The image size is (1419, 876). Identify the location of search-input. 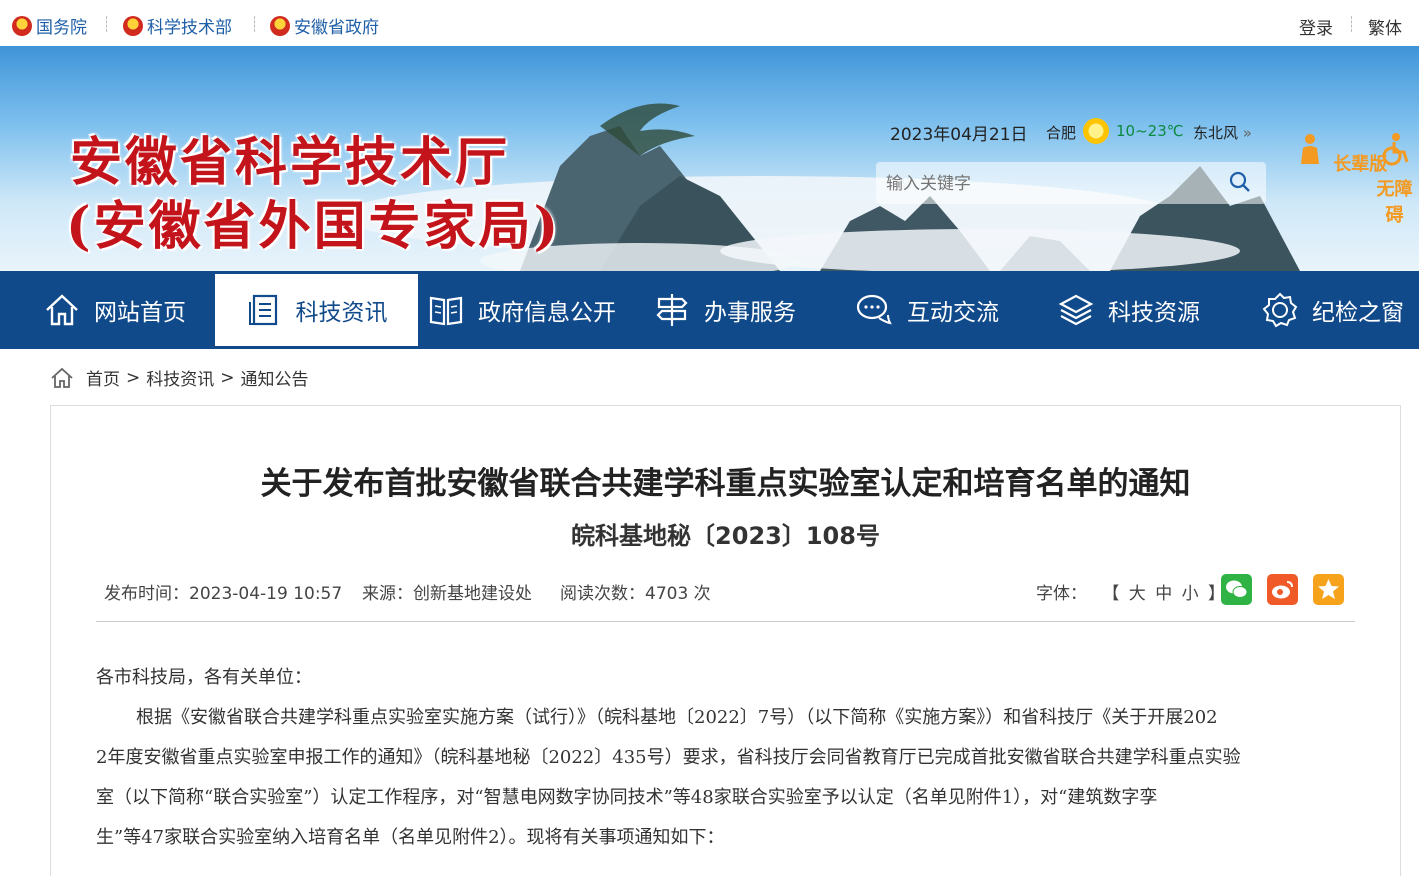
(1051, 184).